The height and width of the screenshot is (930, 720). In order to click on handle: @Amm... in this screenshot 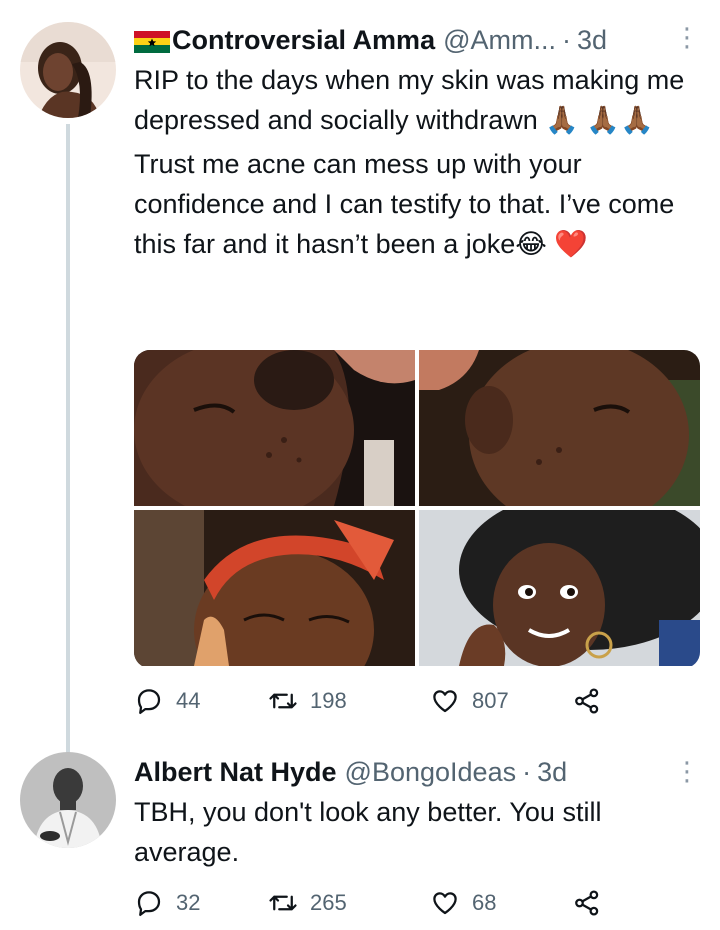, I will do `click(499, 40)`.